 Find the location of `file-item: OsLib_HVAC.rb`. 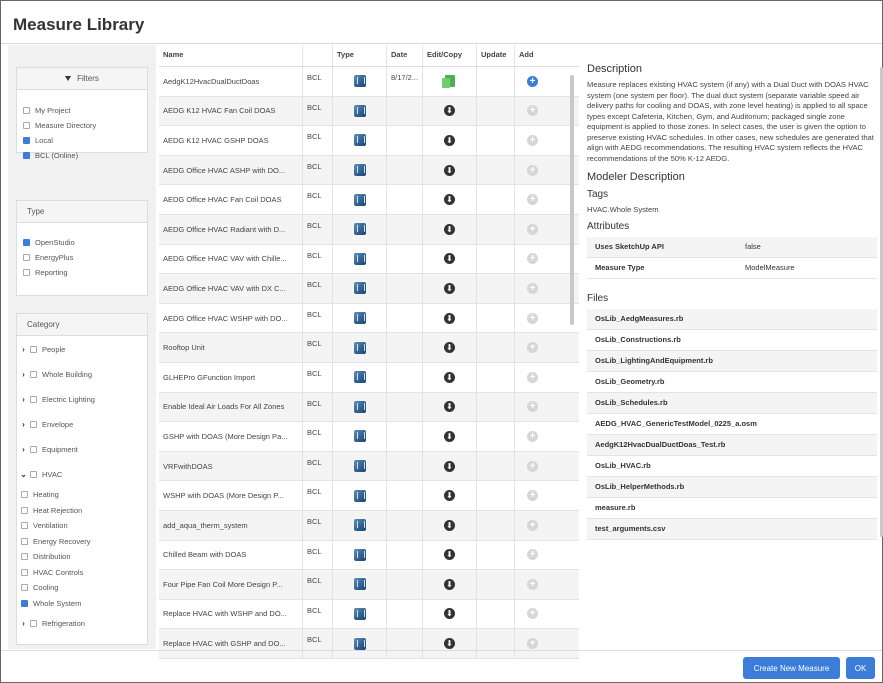

file-item: OsLib_HVAC.rb is located at coordinates (732, 466).